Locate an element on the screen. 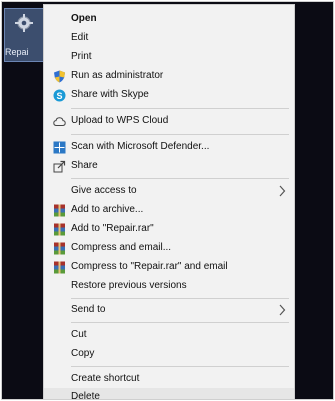  menu-item-label: Give access to is located at coordinates (104, 190).